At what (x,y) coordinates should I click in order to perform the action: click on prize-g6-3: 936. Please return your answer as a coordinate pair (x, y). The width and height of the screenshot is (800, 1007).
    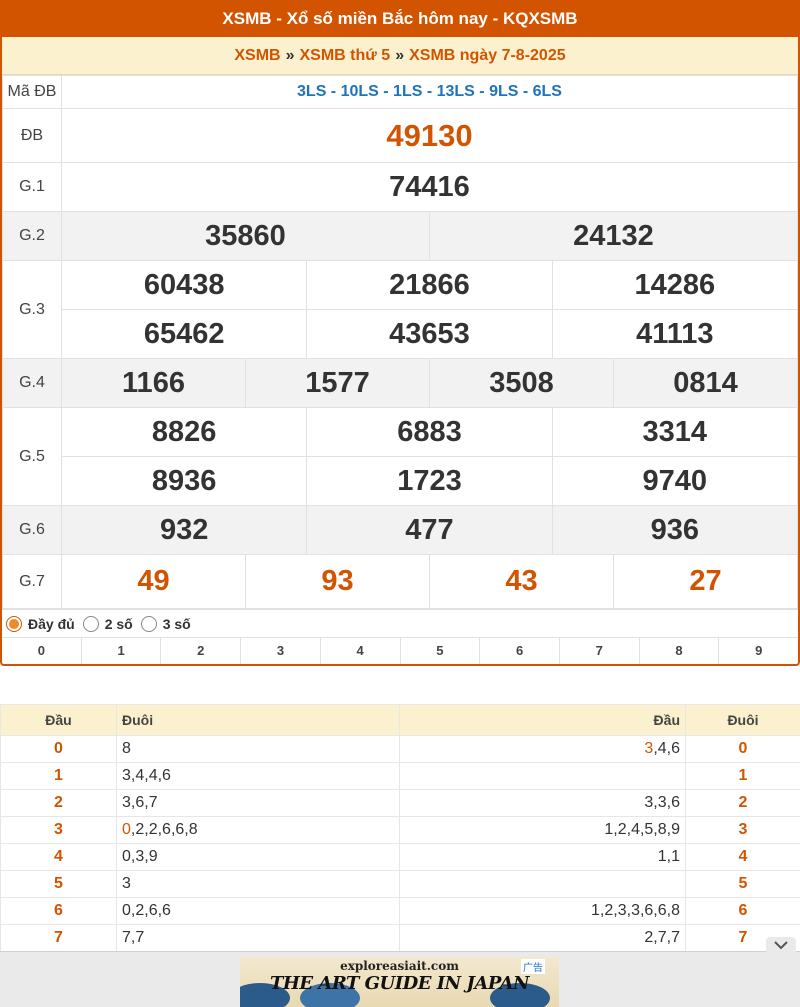
    Looking at the image, I should click on (674, 530).